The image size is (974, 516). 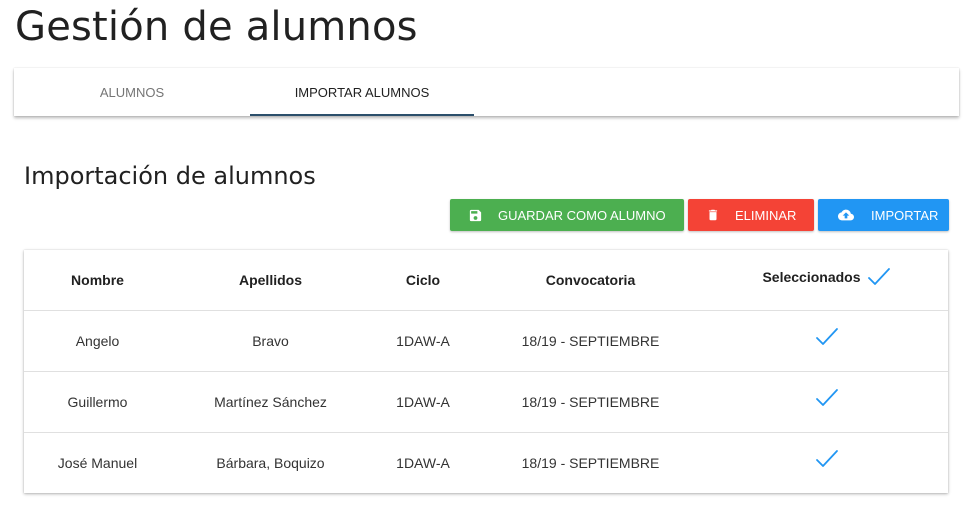 I want to click on column-header-convocatoria: Convocatoria, so click(x=590, y=280).